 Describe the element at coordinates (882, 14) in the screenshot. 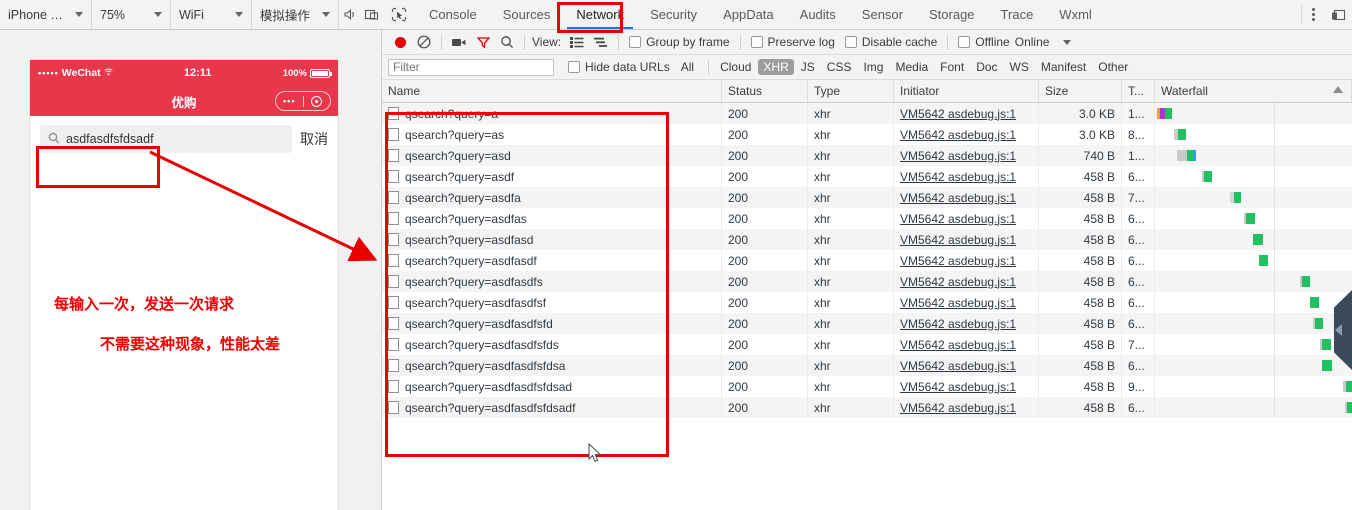

I see `tab-sensor: Sensor` at that location.